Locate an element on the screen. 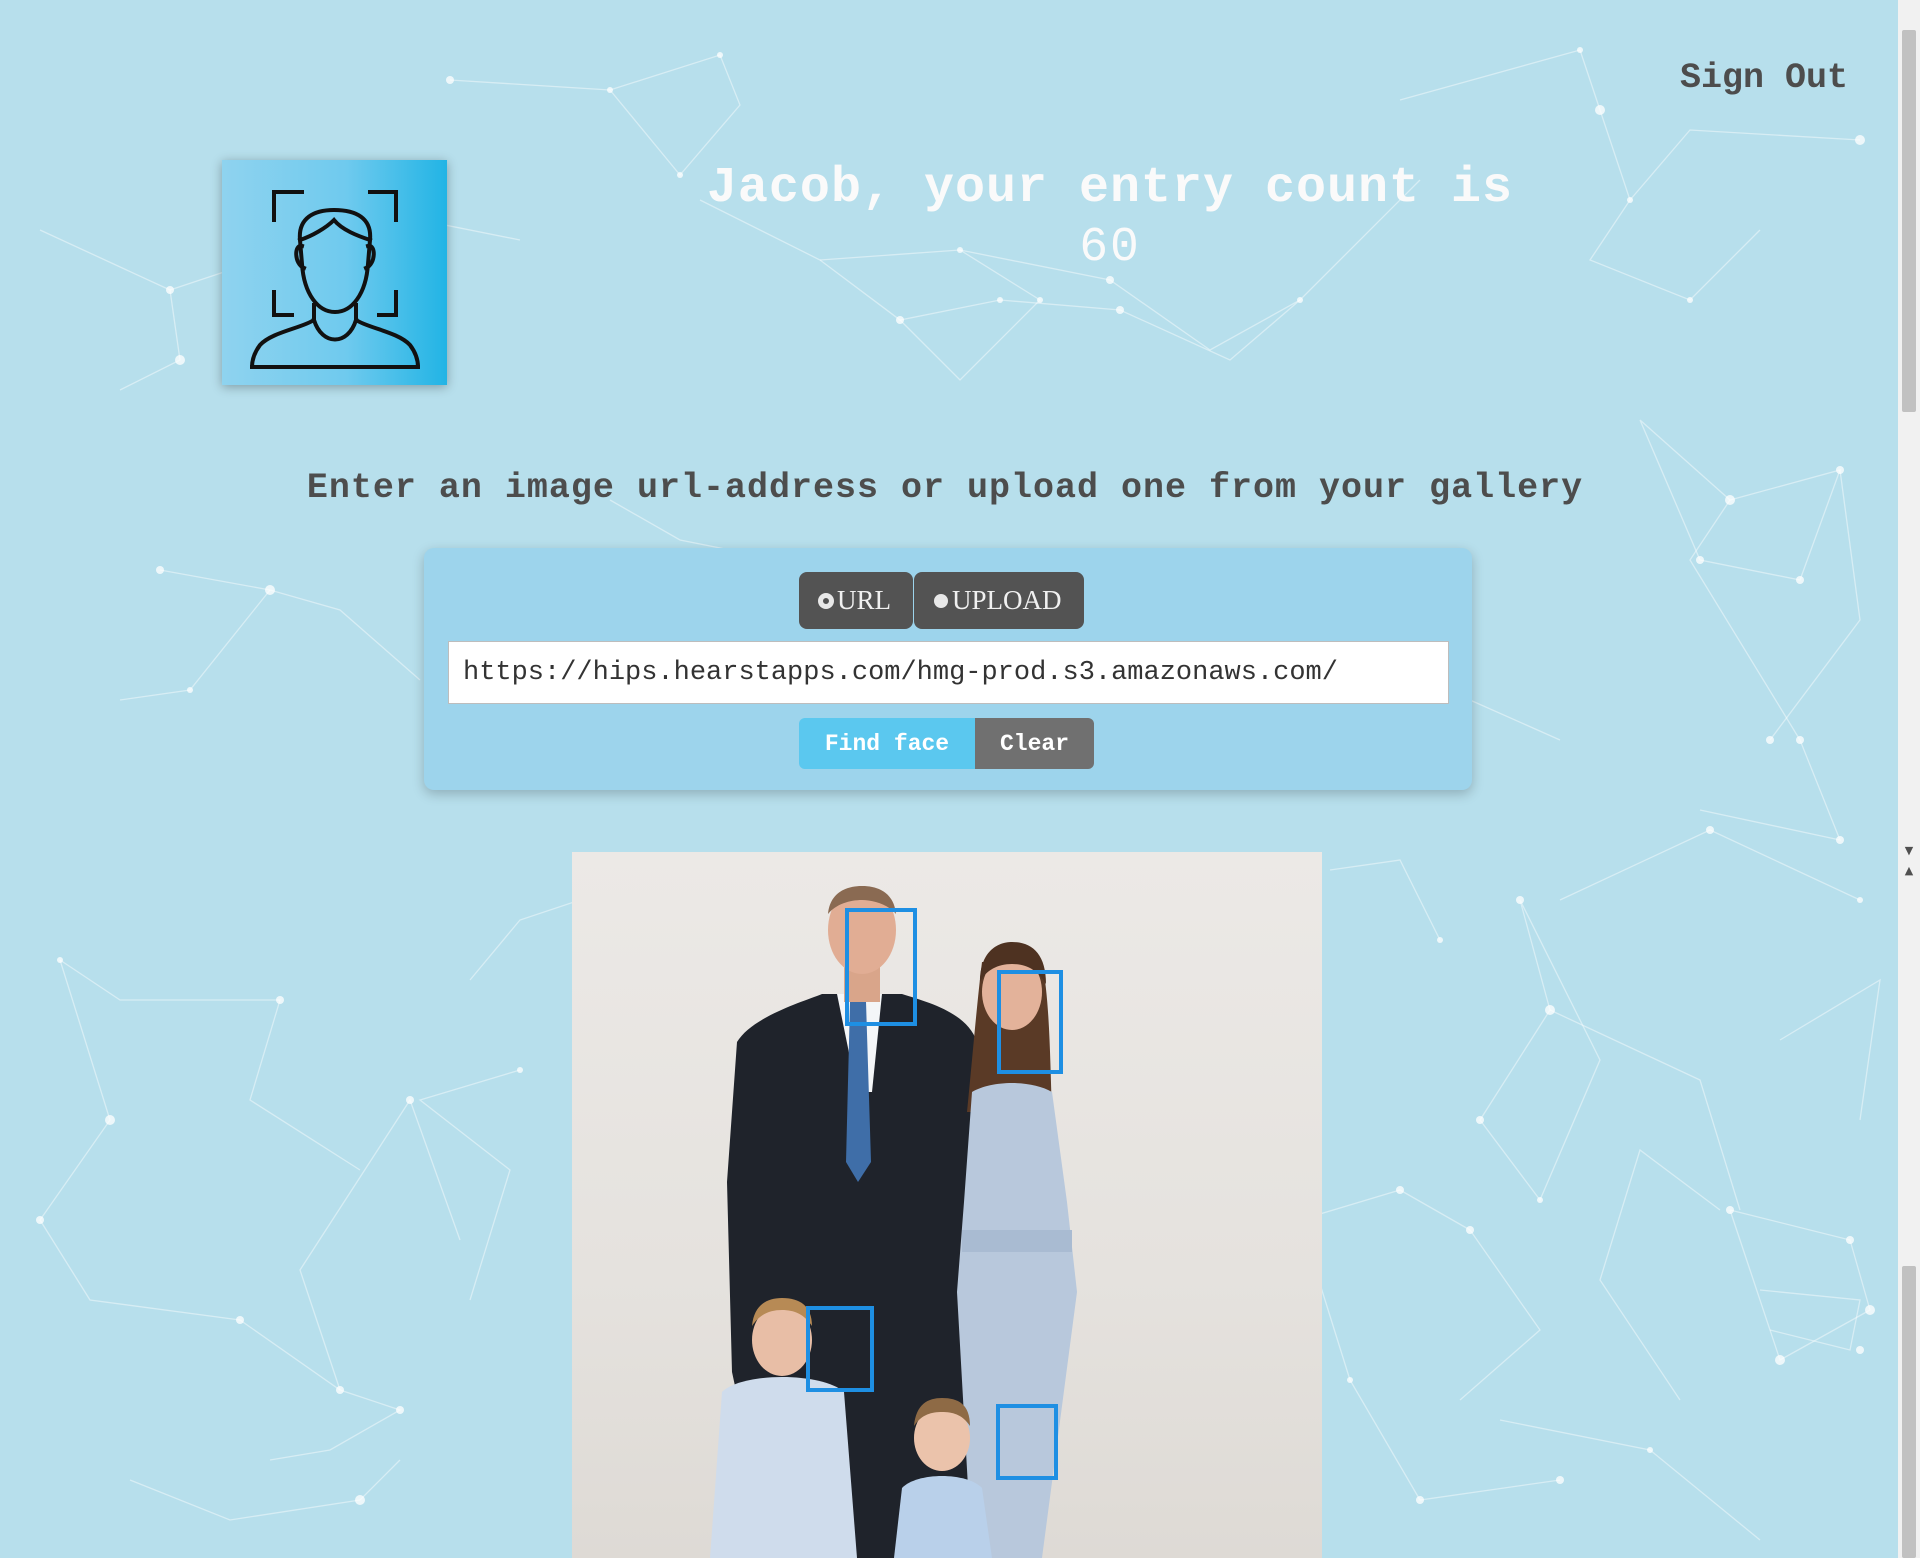 This screenshot has width=1920, height=1558. sign-out-link: Sign Out is located at coordinates (1764, 78).